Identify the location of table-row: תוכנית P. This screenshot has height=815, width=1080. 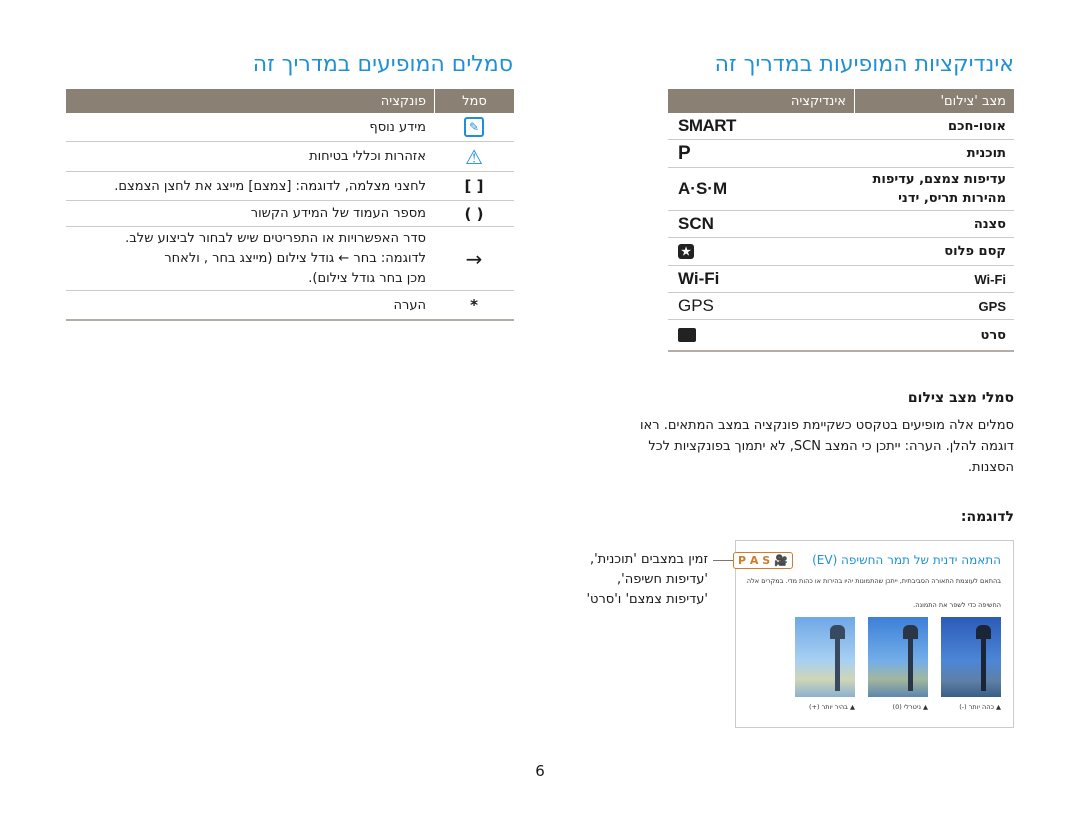
(841, 154).